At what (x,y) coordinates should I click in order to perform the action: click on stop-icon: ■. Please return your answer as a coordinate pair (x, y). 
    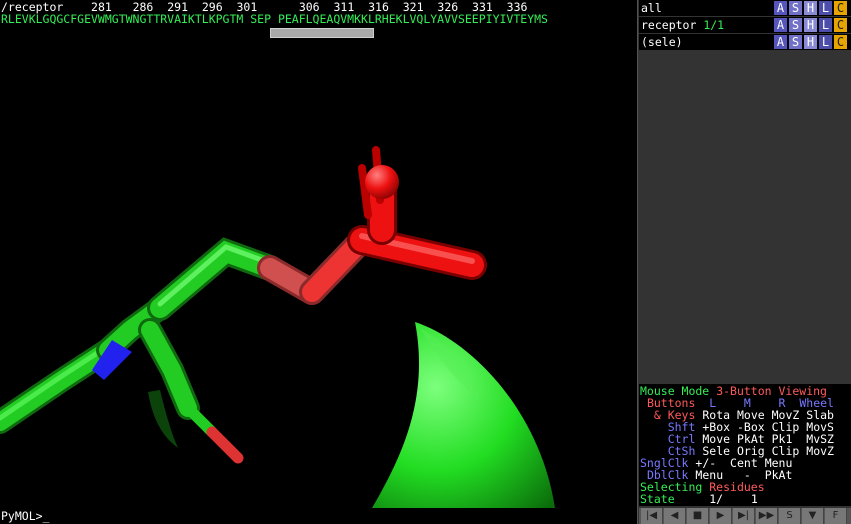
    Looking at the image, I should click on (698, 516).